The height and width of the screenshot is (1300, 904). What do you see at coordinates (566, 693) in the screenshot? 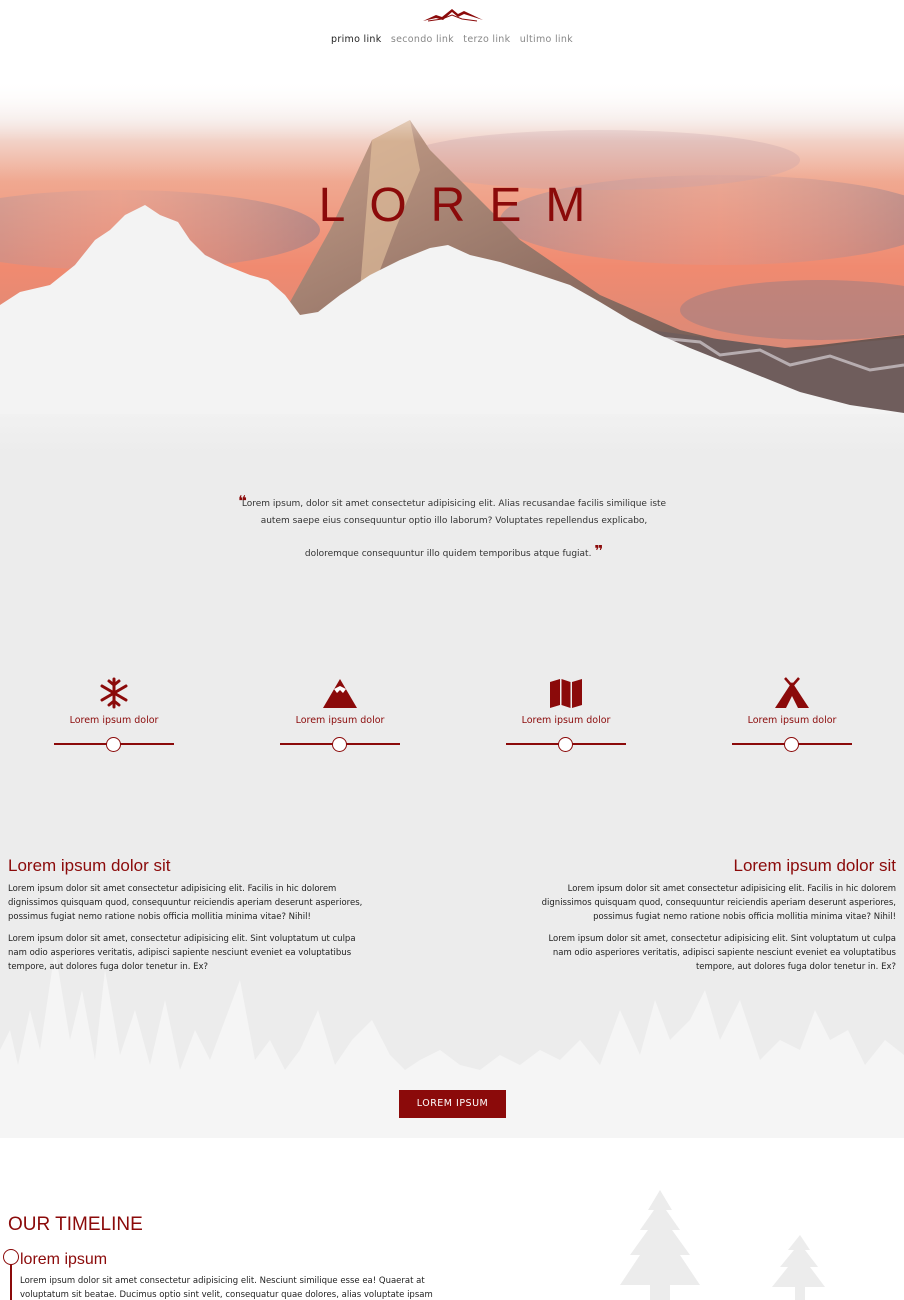
I see `map-icon` at bounding box center [566, 693].